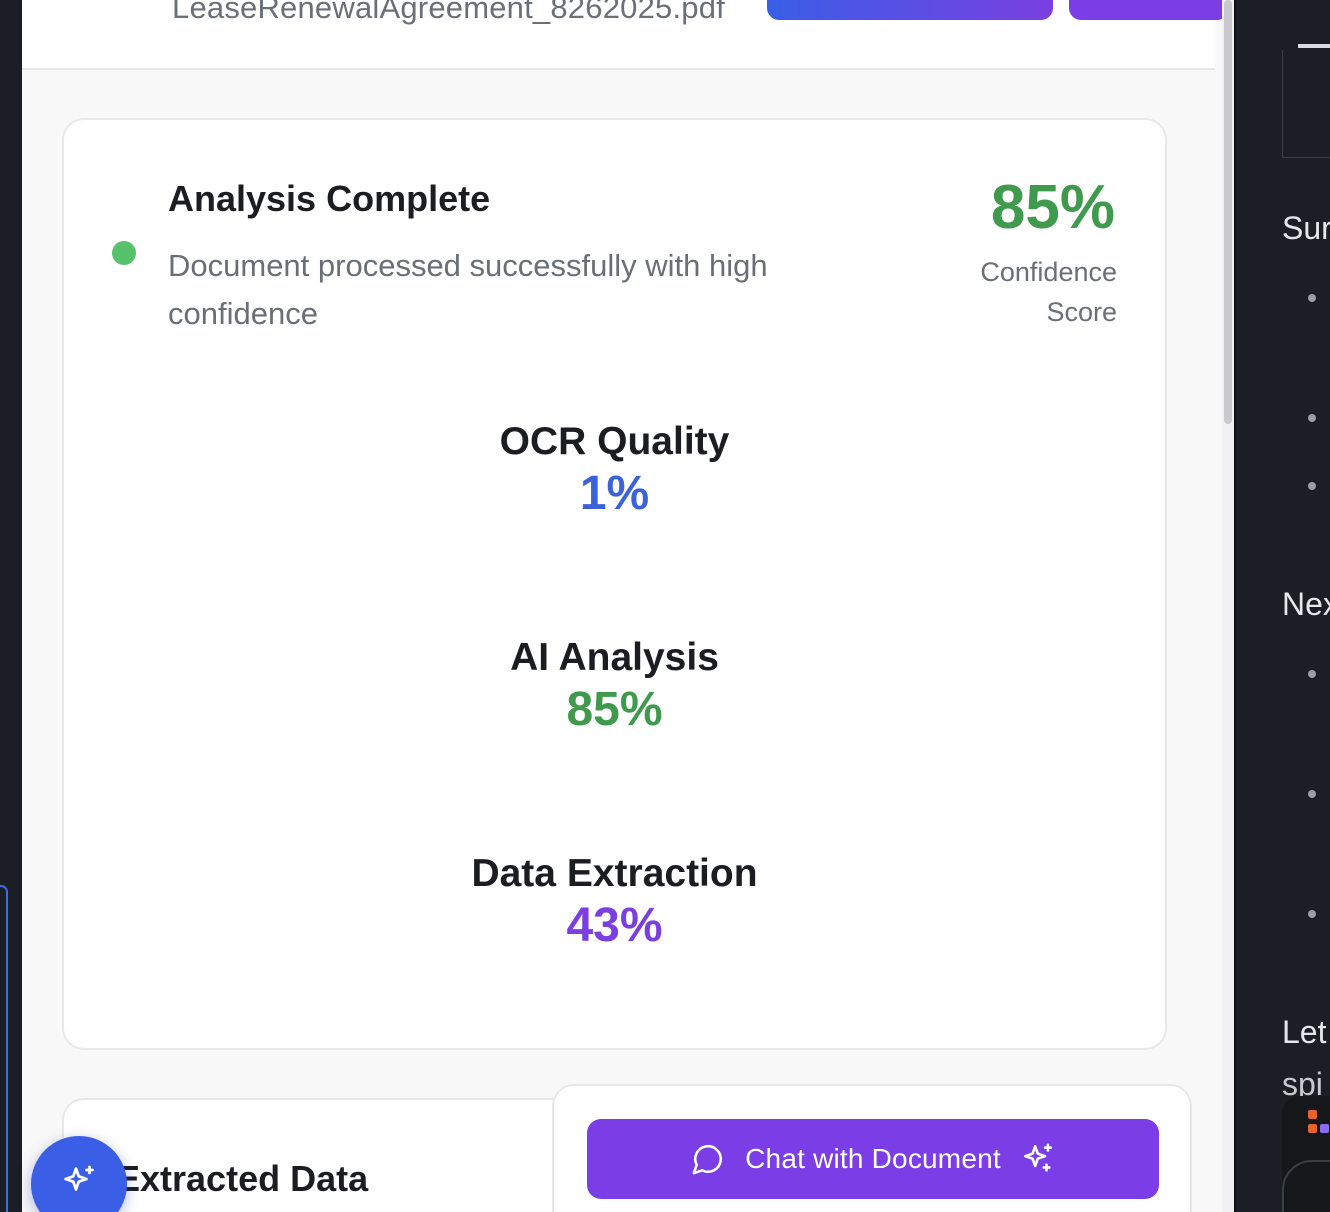 This screenshot has height=1212, width=1330. I want to click on metric-value: 1%, so click(614, 493).